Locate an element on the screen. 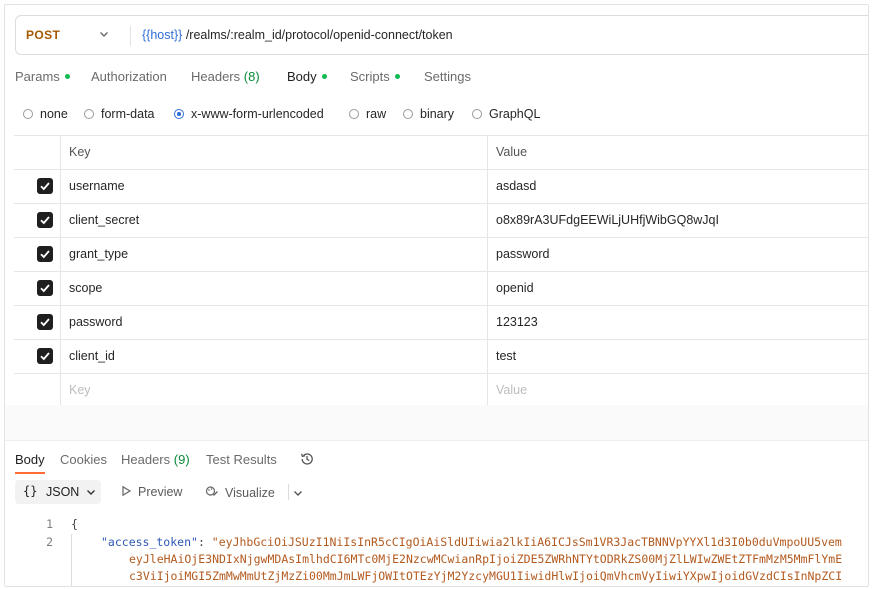 This screenshot has width=872, height=589. visualize-icon is located at coordinates (211, 491).